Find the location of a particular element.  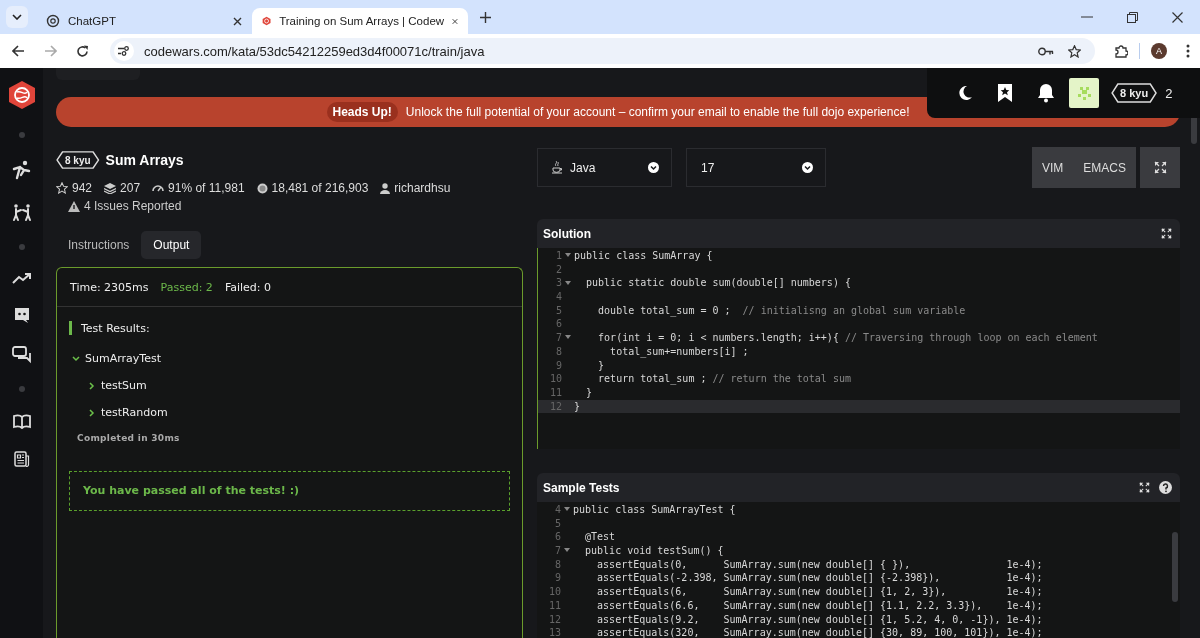

kata-title: Sum Arrays is located at coordinates (144, 160).